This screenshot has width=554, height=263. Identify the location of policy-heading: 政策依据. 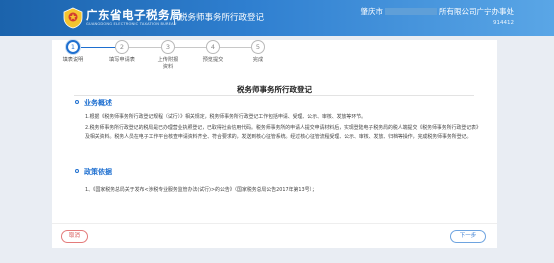
(93, 172).